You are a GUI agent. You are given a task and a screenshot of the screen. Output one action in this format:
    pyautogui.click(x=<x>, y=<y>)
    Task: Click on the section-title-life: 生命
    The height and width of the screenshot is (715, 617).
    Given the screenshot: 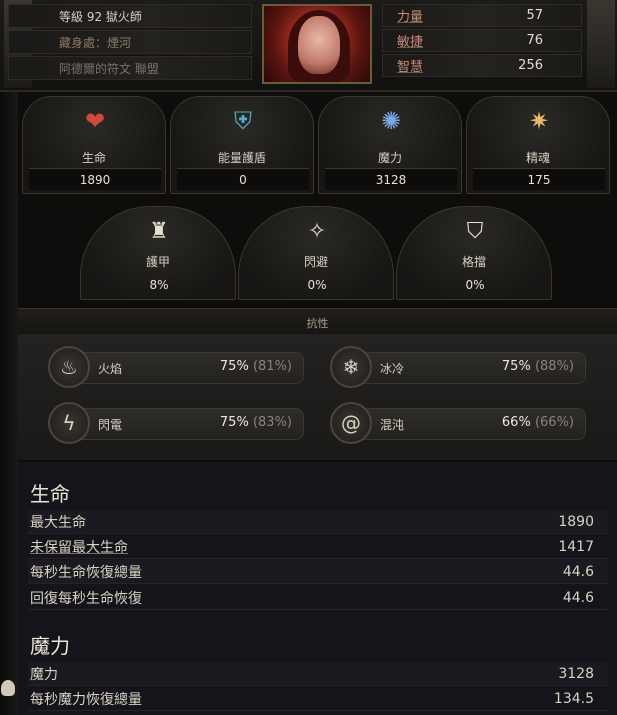 What is the action you would take?
    pyautogui.click(x=50, y=494)
    